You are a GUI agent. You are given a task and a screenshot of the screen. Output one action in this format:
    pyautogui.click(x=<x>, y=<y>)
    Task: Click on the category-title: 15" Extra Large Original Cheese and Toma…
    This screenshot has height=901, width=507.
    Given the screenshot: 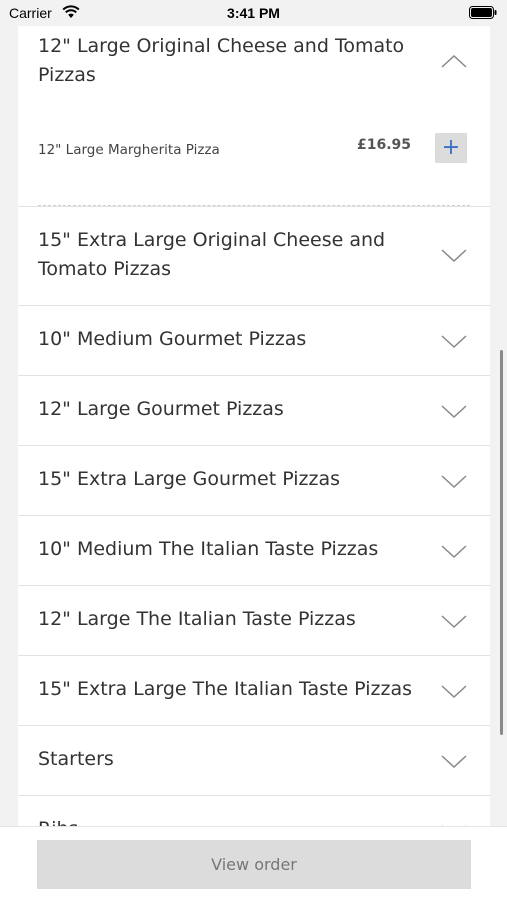 What is the action you would take?
    pyautogui.click(x=212, y=254)
    